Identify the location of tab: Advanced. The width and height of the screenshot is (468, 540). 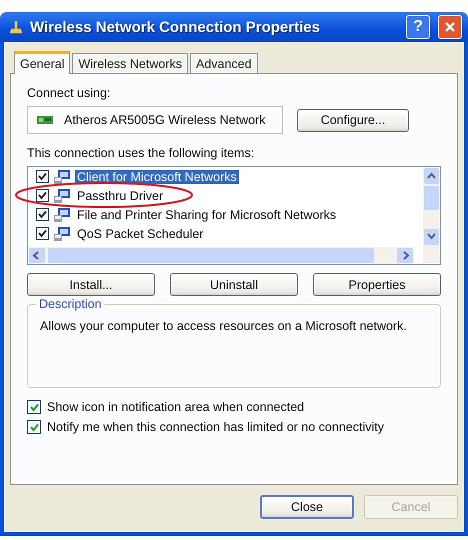
(224, 63).